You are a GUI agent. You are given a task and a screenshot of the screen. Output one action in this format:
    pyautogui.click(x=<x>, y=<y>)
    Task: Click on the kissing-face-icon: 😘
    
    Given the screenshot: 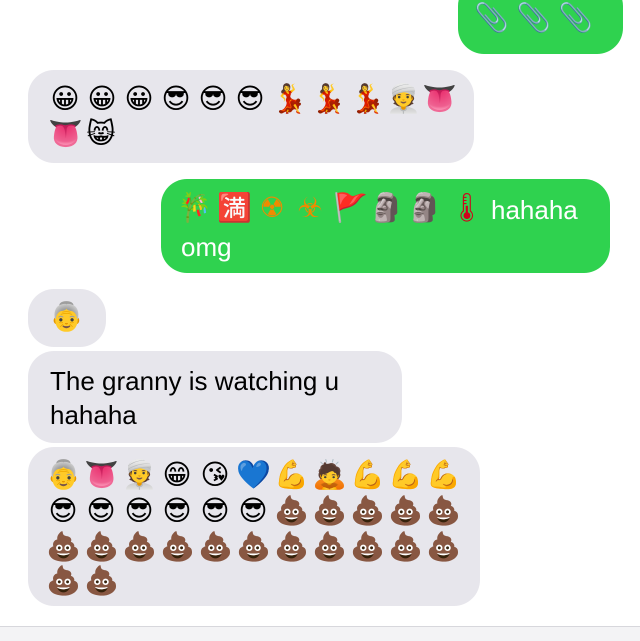 What is the action you would take?
    pyautogui.click(x=215, y=474)
    